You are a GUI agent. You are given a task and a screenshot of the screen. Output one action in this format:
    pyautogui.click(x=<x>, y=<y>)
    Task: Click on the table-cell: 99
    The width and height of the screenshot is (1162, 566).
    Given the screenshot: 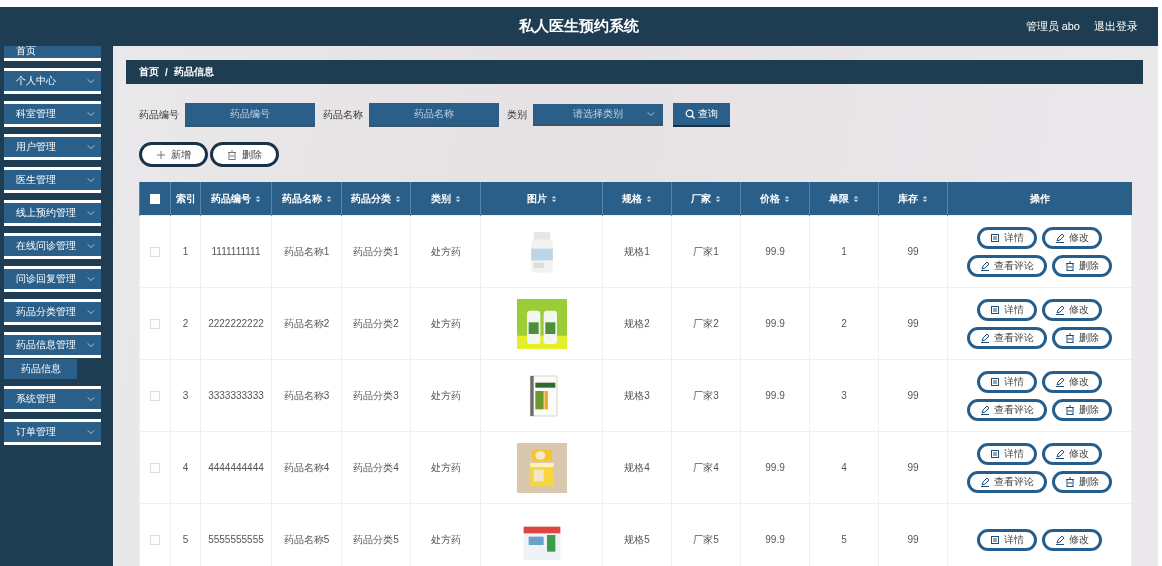 What is the action you would take?
    pyautogui.click(x=913, y=467)
    